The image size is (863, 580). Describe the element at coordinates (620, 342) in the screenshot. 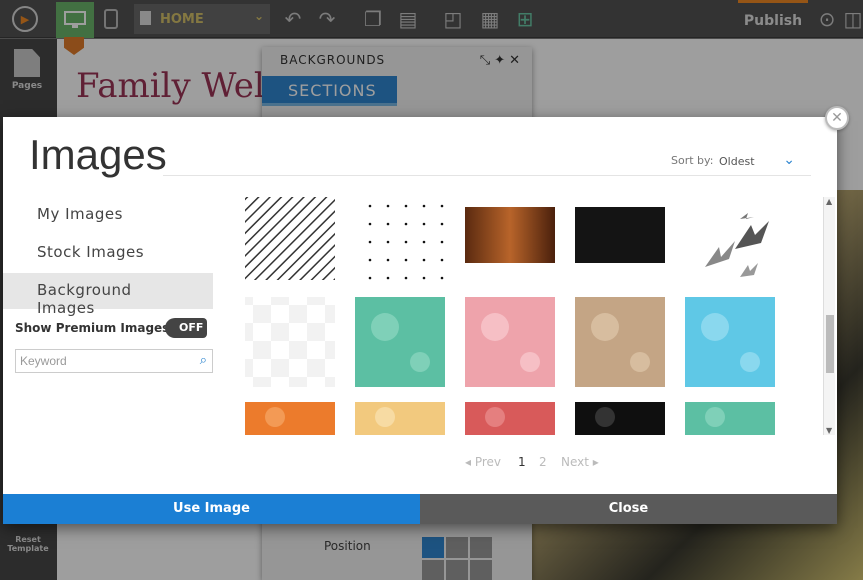

I see `thumb-floral-tan` at that location.